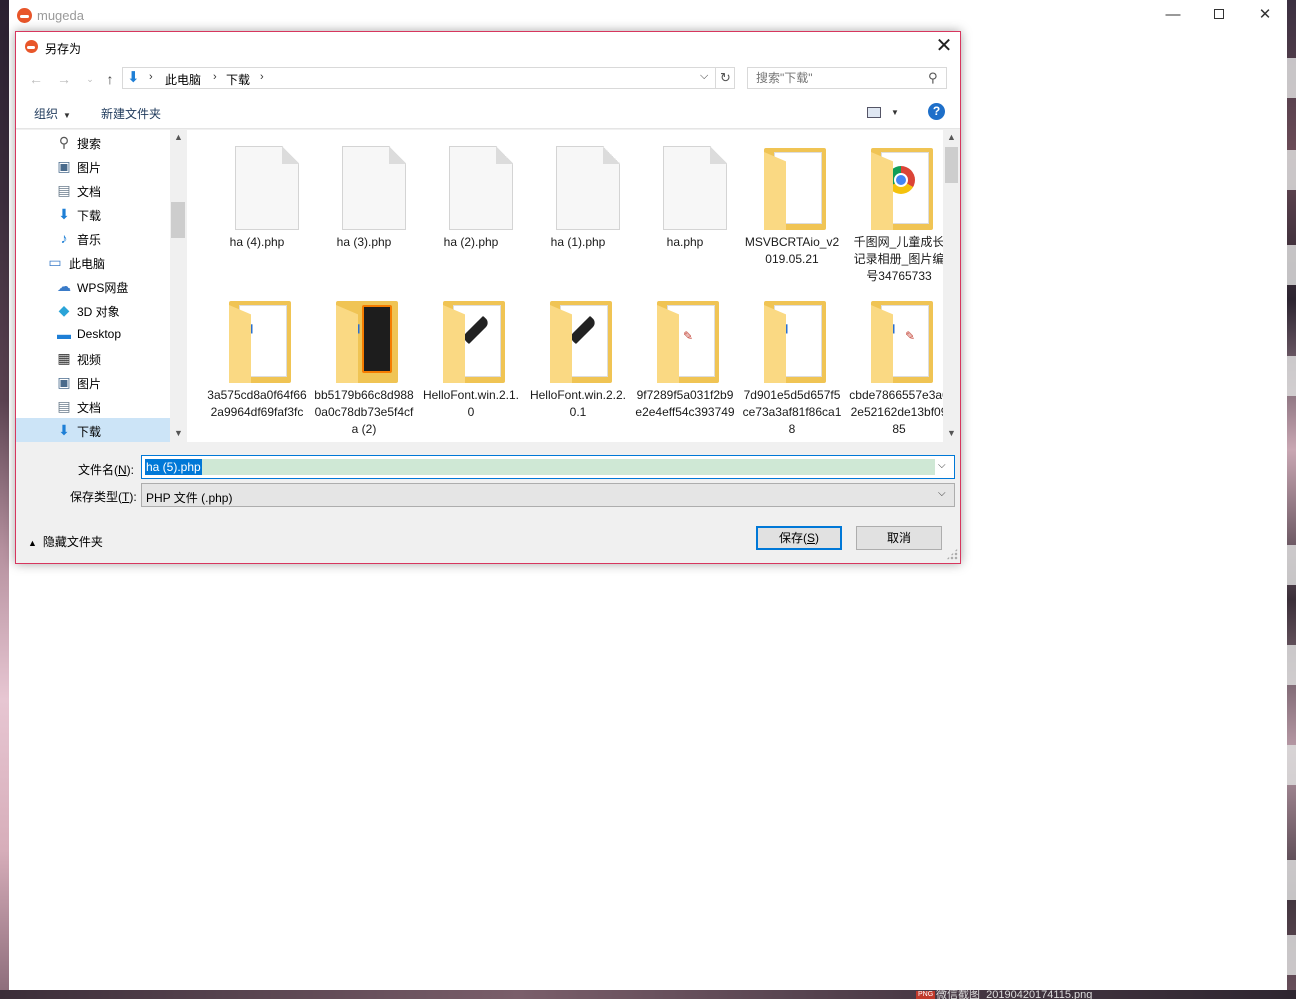  What do you see at coordinates (648, 15) in the screenshot?
I see `app-titlebar: mugeda — ✕` at bounding box center [648, 15].